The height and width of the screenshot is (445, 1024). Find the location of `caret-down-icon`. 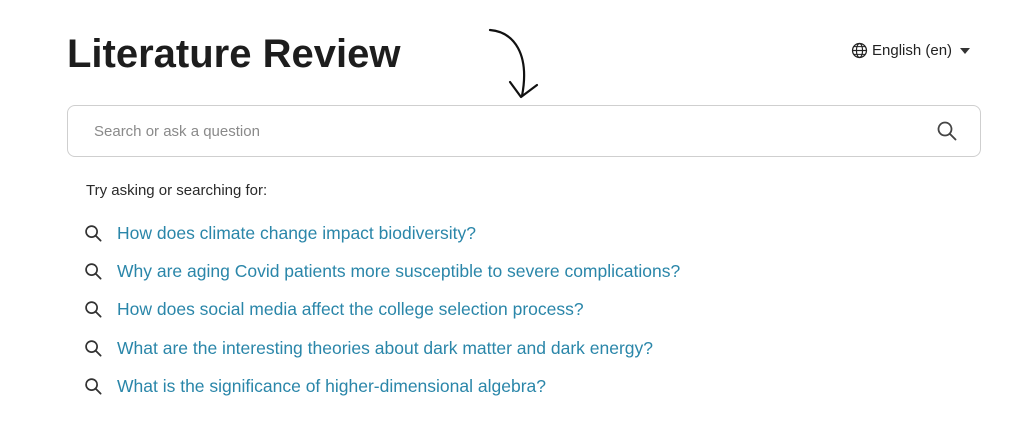

caret-down-icon is located at coordinates (965, 50).